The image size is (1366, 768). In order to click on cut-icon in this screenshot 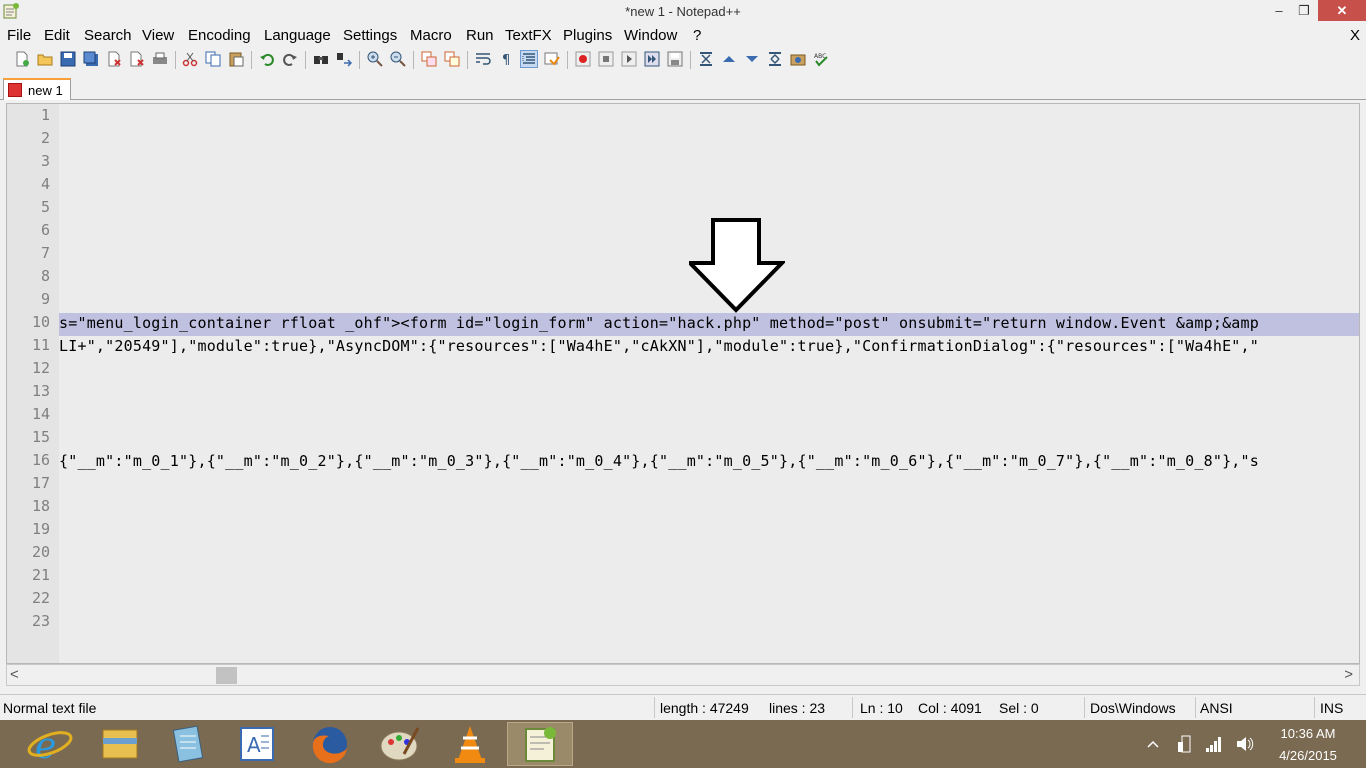, I will do `click(190, 59)`.